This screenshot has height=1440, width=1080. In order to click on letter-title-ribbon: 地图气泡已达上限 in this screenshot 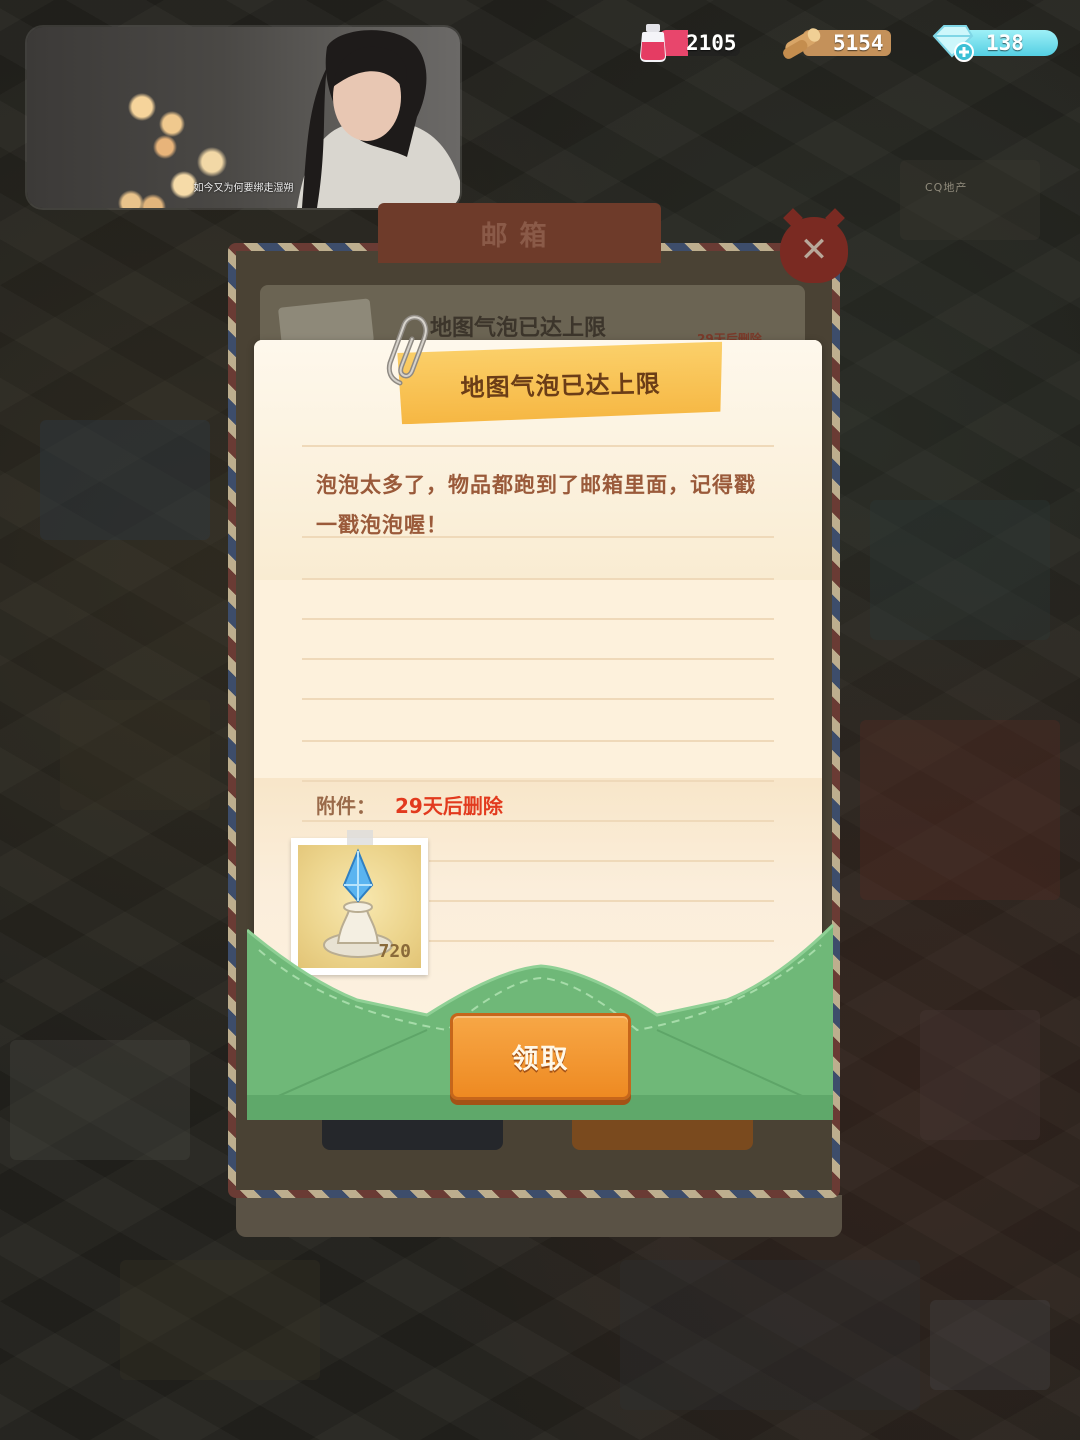, I will do `click(560, 383)`.